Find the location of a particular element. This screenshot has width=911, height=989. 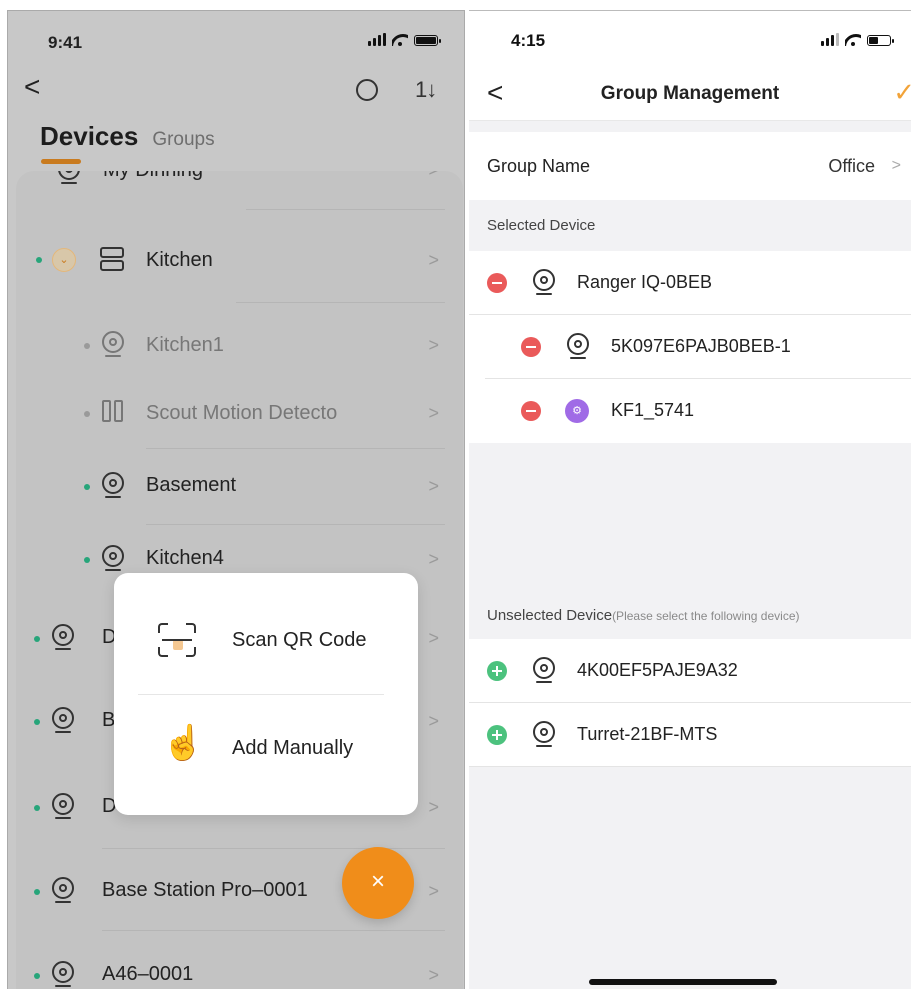

confirm-check-icon: ✓ is located at coordinates (902, 92).